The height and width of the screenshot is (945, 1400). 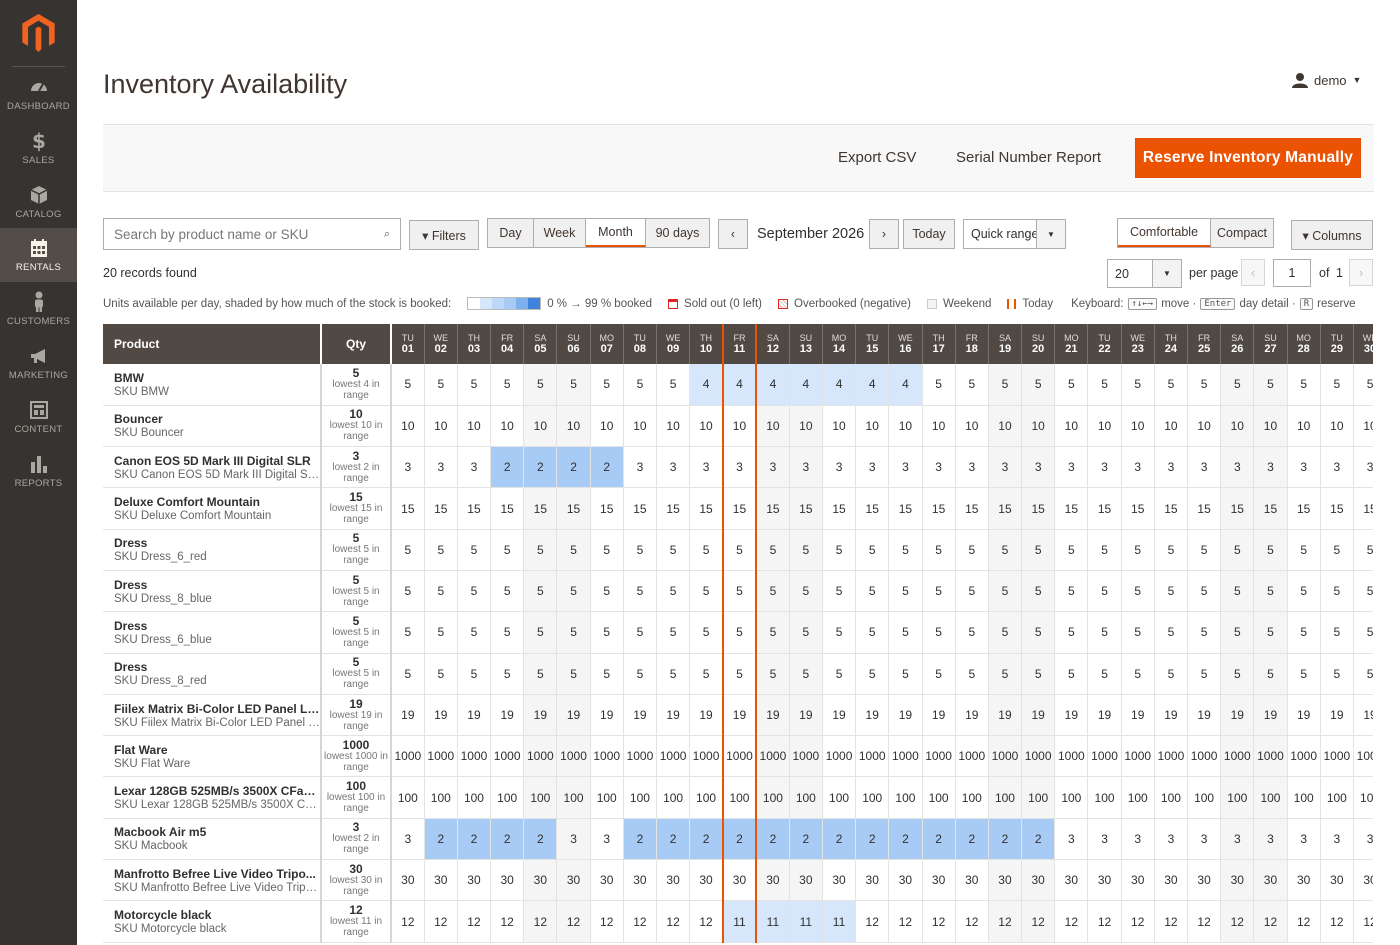 What do you see at coordinates (839, 921) in the screenshot?
I see `availability-cell: 11` at bounding box center [839, 921].